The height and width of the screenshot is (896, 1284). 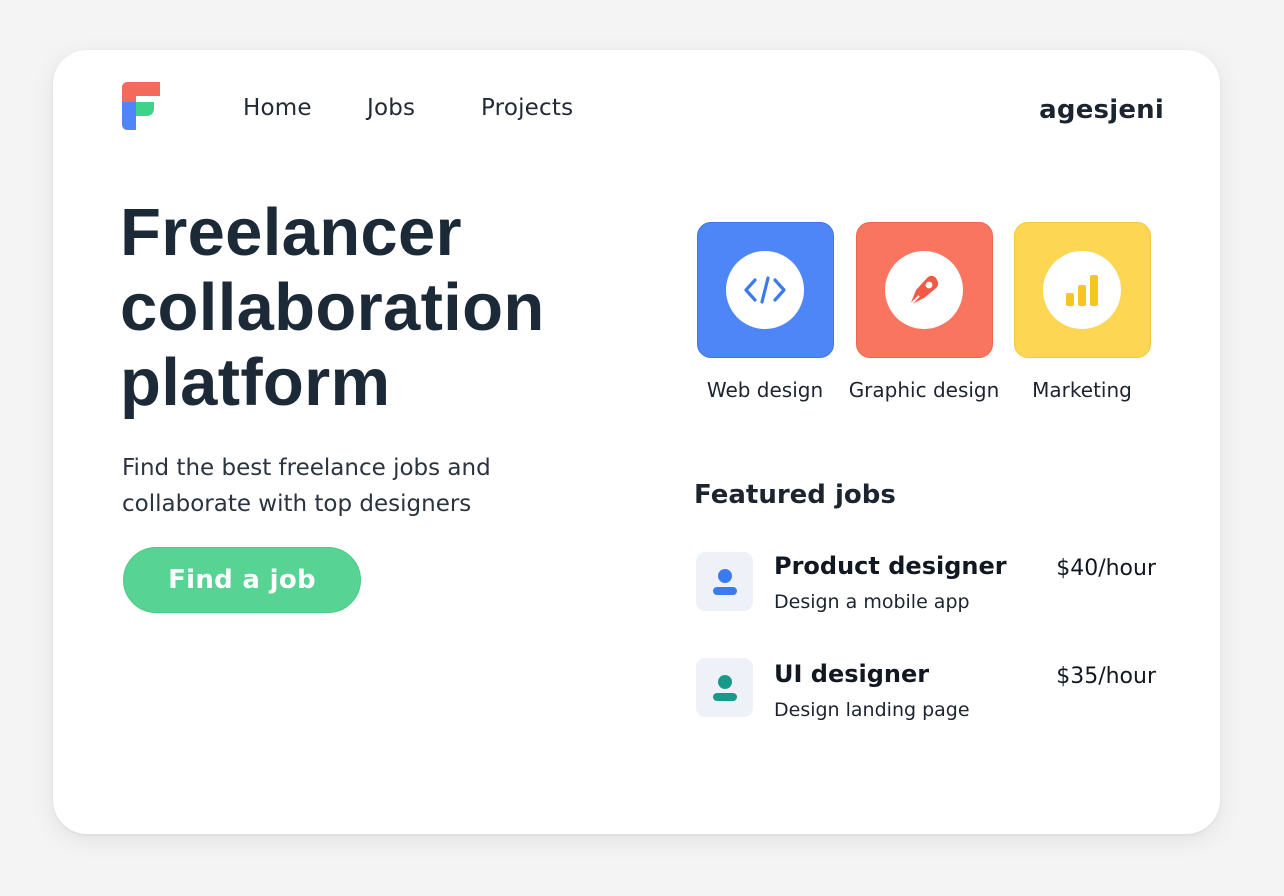 I want to click on bar-chart-icon, so click(x=1082, y=290).